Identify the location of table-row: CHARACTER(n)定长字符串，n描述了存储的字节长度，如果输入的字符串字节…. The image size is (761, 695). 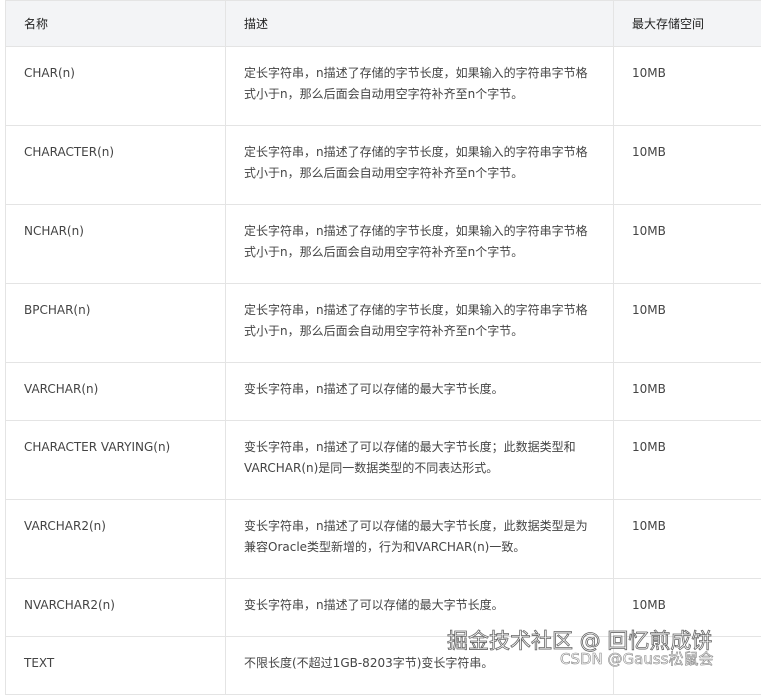
(383, 165).